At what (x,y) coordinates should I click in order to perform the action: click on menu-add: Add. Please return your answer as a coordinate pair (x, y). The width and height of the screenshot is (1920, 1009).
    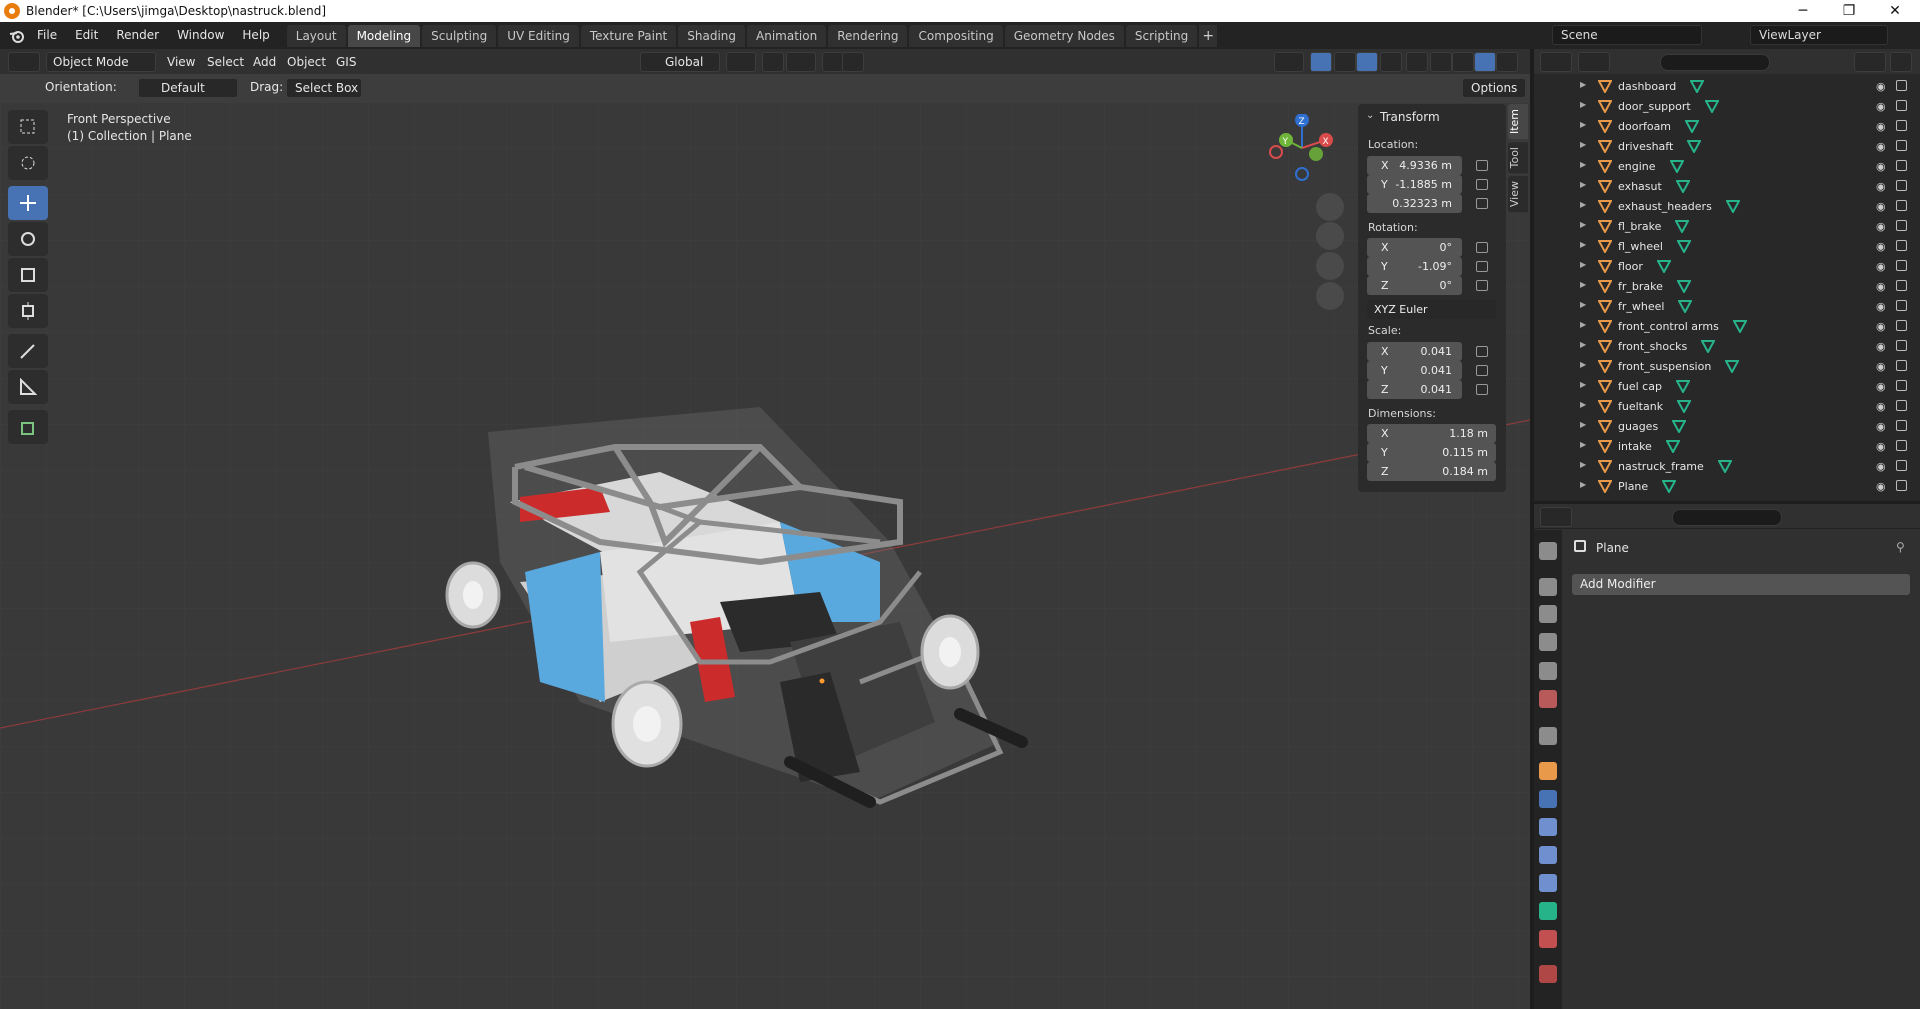
    Looking at the image, I should click on (264, 62).